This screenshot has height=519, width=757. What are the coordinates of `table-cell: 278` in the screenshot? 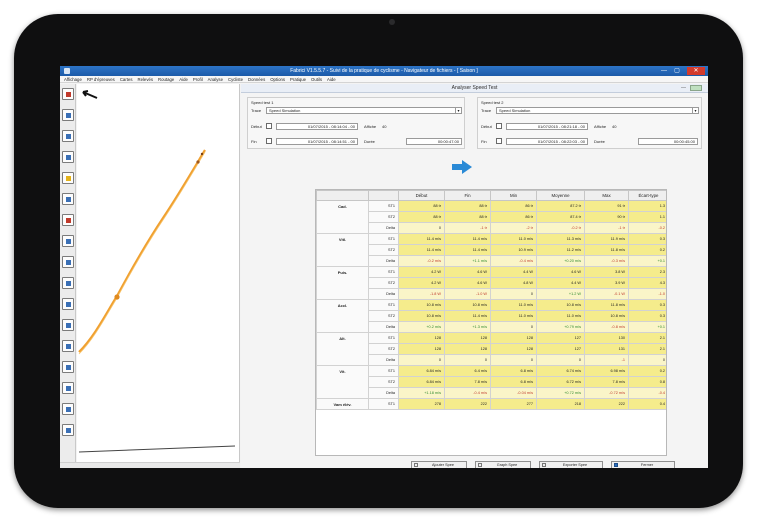 It's located at (421, 404).